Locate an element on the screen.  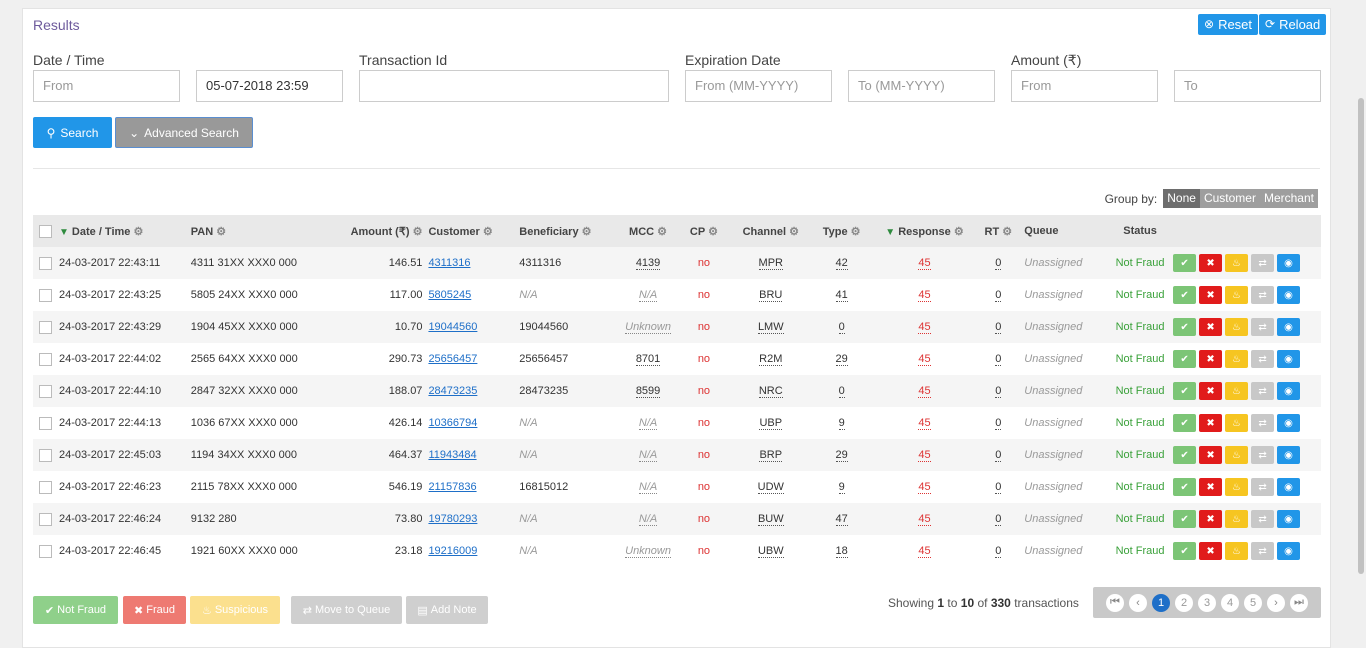
col-customer: Customer ⚙ is located at coordinates (473, 231).